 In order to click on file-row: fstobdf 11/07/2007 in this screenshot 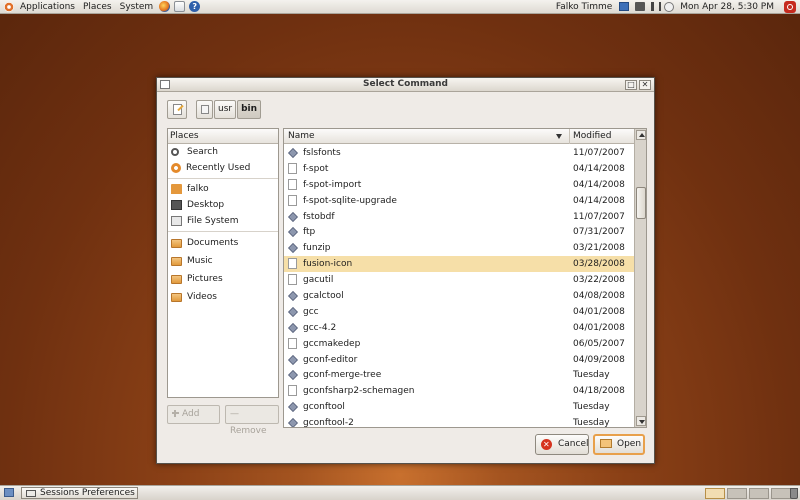, I will do `click(459, 217)`.